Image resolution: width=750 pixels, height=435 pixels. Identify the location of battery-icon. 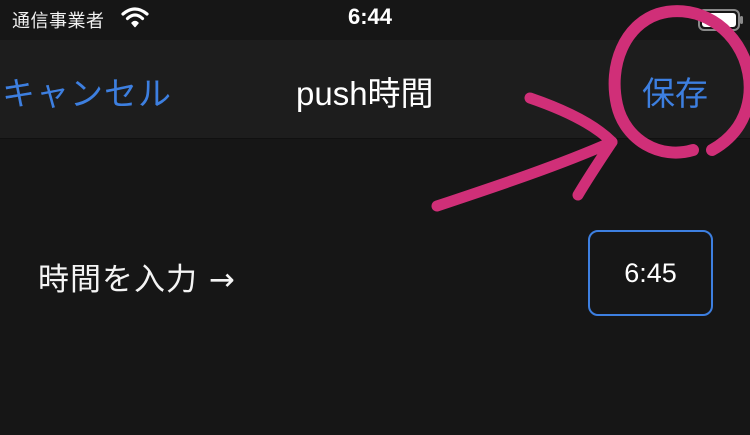
(720, 20).